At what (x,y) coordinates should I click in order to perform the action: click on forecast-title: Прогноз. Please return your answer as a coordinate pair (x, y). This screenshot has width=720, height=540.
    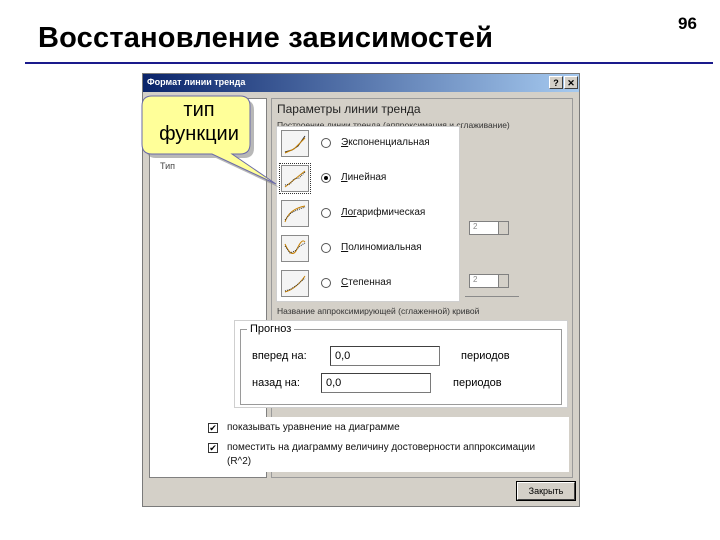
    Looking at the image, I should click on (271, 329).